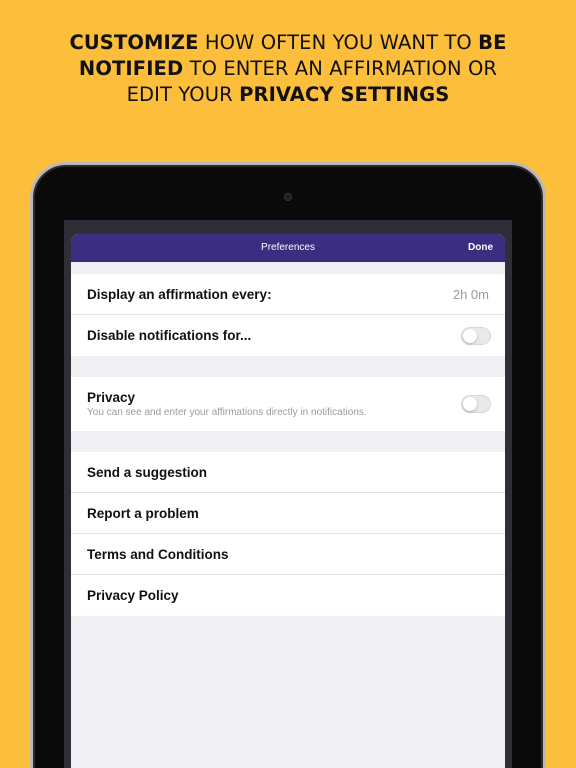  I want to click on privacy-toggle, so click(476, 404).